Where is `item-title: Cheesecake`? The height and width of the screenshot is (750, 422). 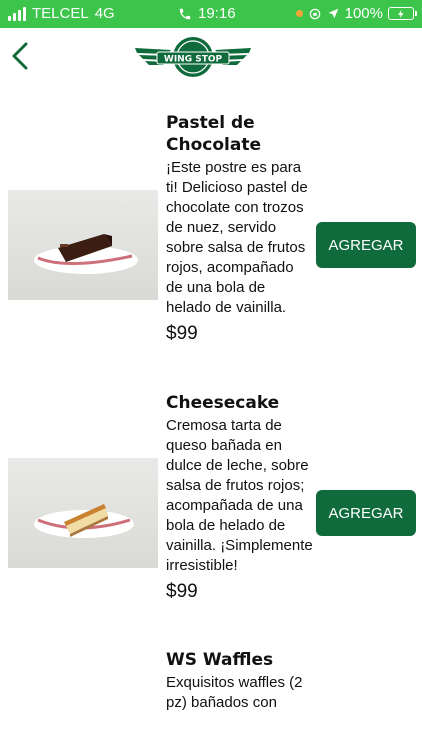
item-title: Cheesecake is located at coordinates (223, 403).